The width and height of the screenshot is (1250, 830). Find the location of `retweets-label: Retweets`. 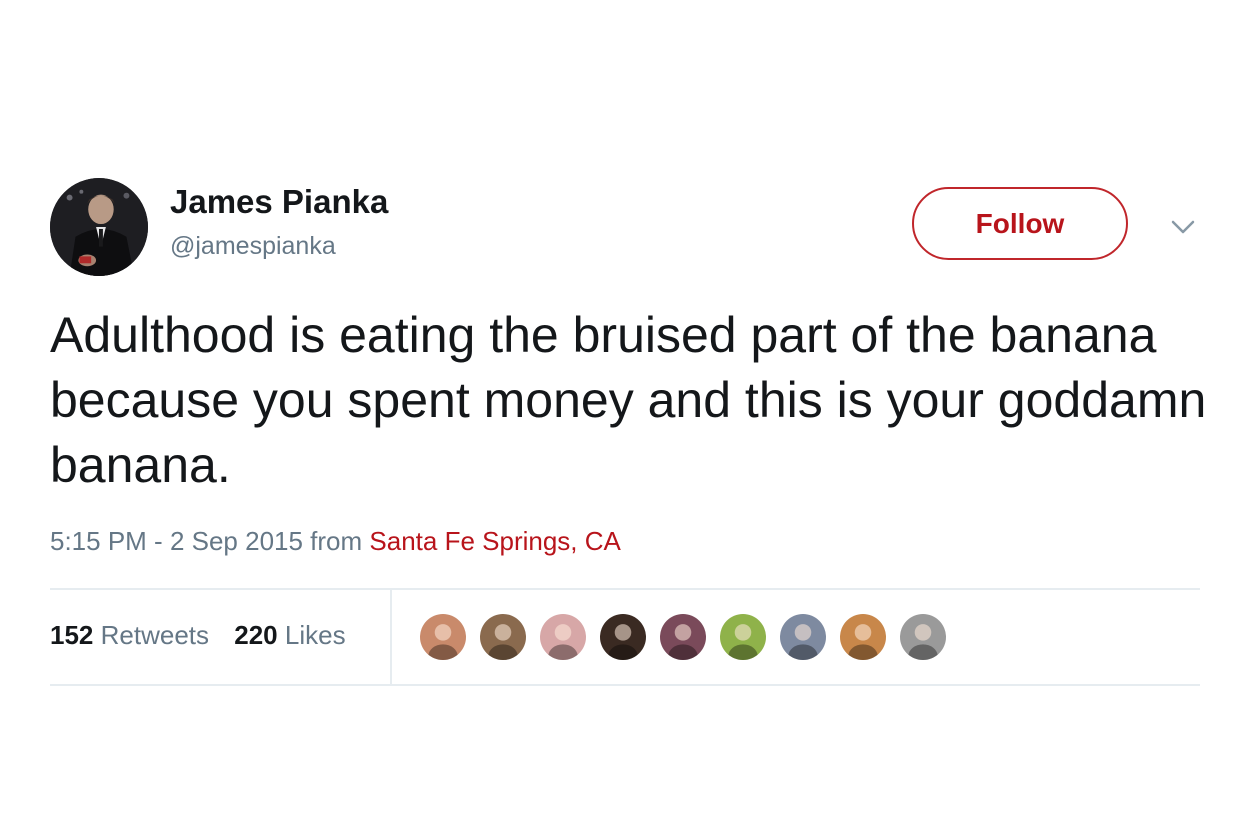

retweets-label: Retweets is located at coordinates (155, 635).